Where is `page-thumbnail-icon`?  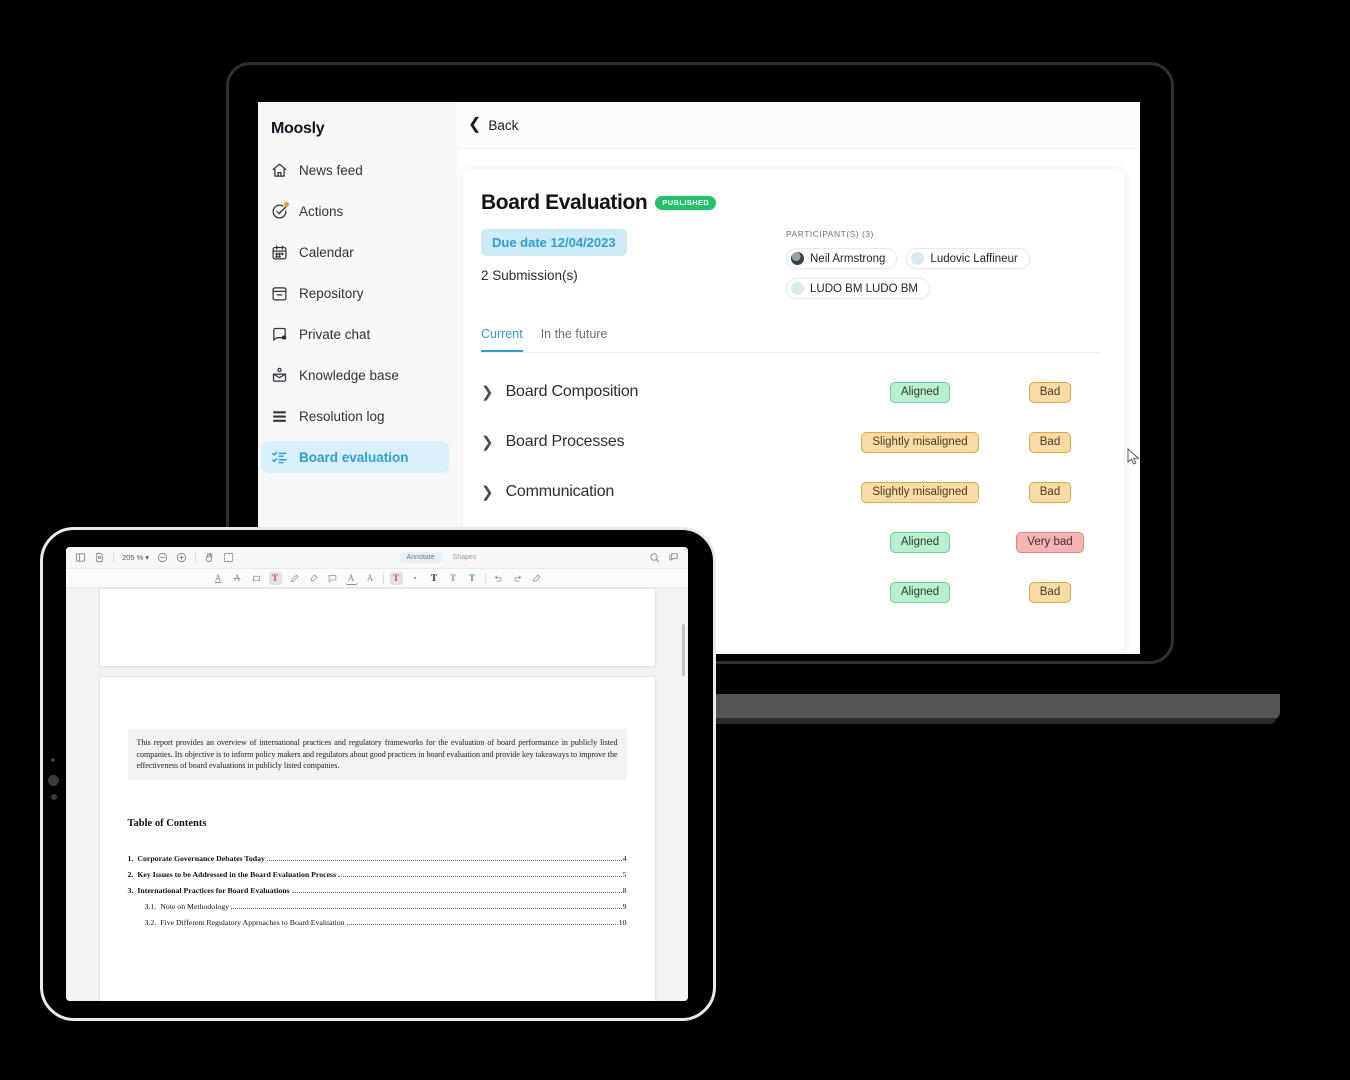 page-thumbnail-icon is located at coordinates (99, 557).